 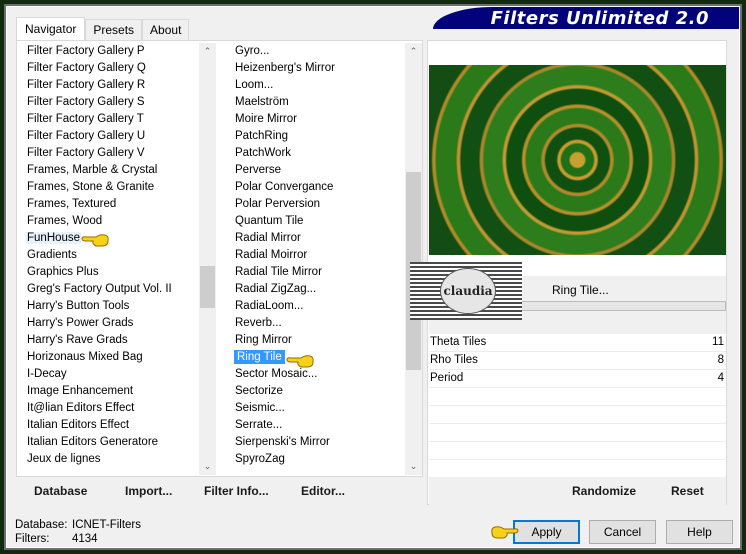 What do you see at coordinates (109, 153) in the screenshot?
I see `category-list-item: Filter Factory Gallery V` at bounding box center [109, 153].